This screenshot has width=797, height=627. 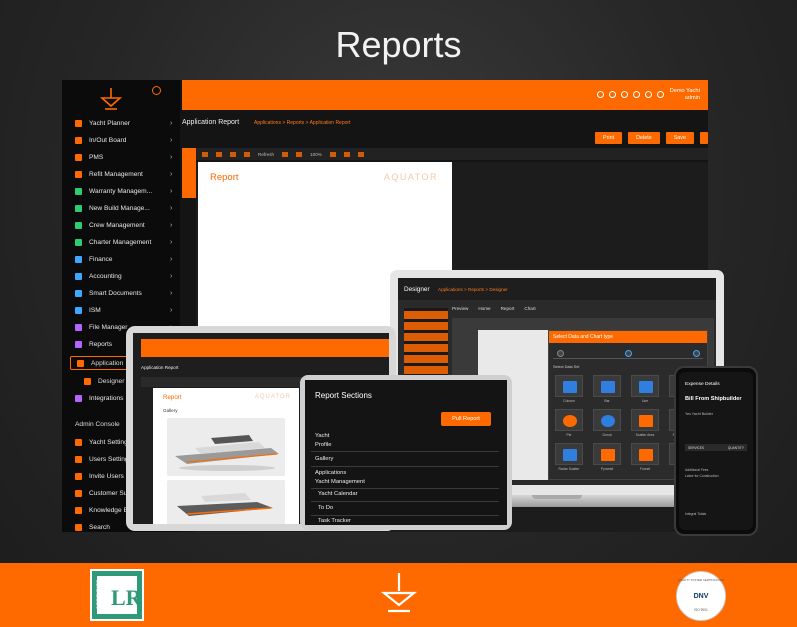 What do you see at coordinates (607, 389) in the screenshot?
I see `chart-type-bar: Bar` at bounding box center [607, 389].